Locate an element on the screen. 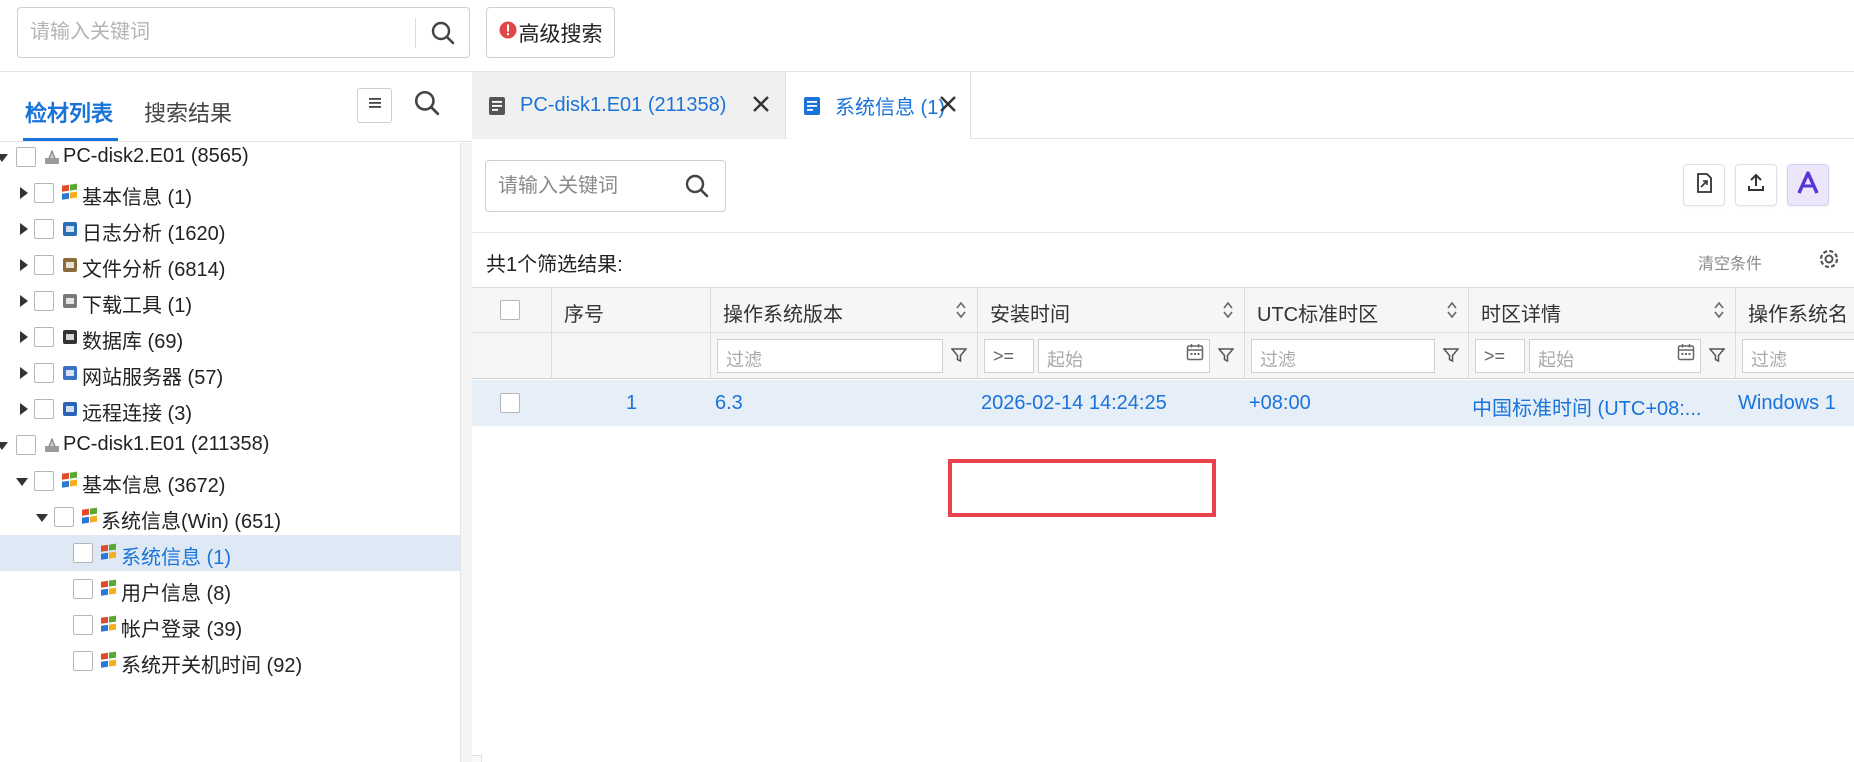 This screenshot has width=1854, height=762. list-view-button is located at coordinates (374, 105).